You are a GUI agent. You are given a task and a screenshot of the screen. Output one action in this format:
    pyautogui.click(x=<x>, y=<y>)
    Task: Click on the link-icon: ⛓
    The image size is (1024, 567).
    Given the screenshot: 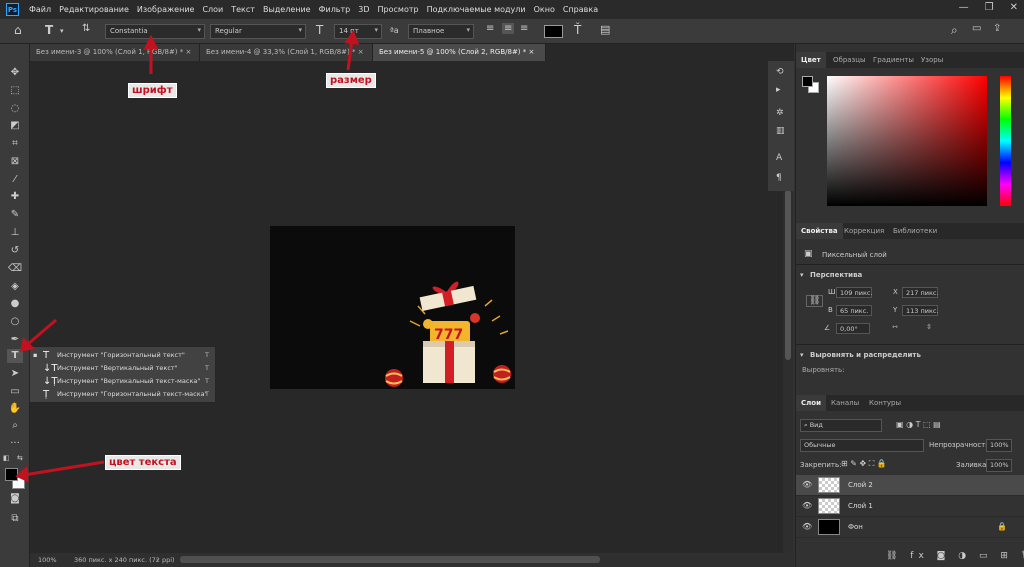 What is the action you would take?
    pyautogui.click(x=815, y=301)
    